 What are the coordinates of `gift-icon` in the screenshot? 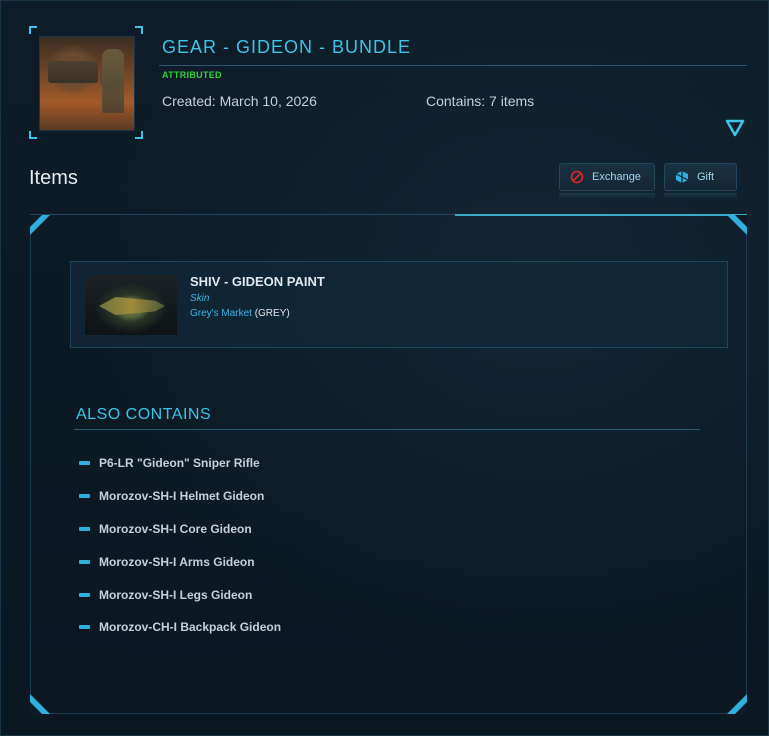 It's located at (682, 177).